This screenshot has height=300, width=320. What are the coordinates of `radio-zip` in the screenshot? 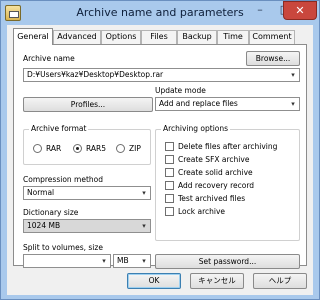 It's located at (120, 148).